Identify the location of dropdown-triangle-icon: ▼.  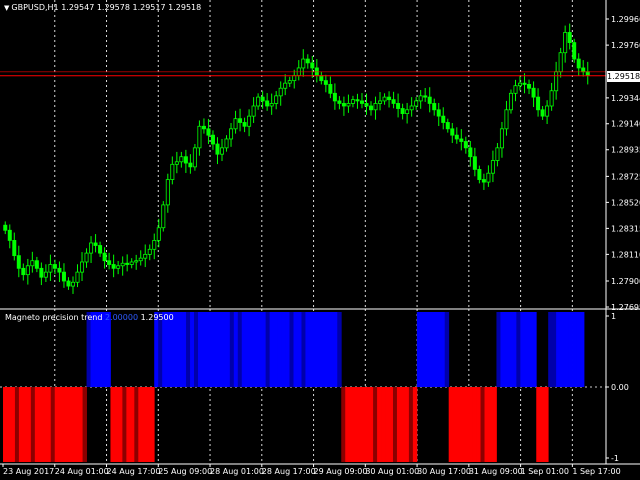
(6, 8).